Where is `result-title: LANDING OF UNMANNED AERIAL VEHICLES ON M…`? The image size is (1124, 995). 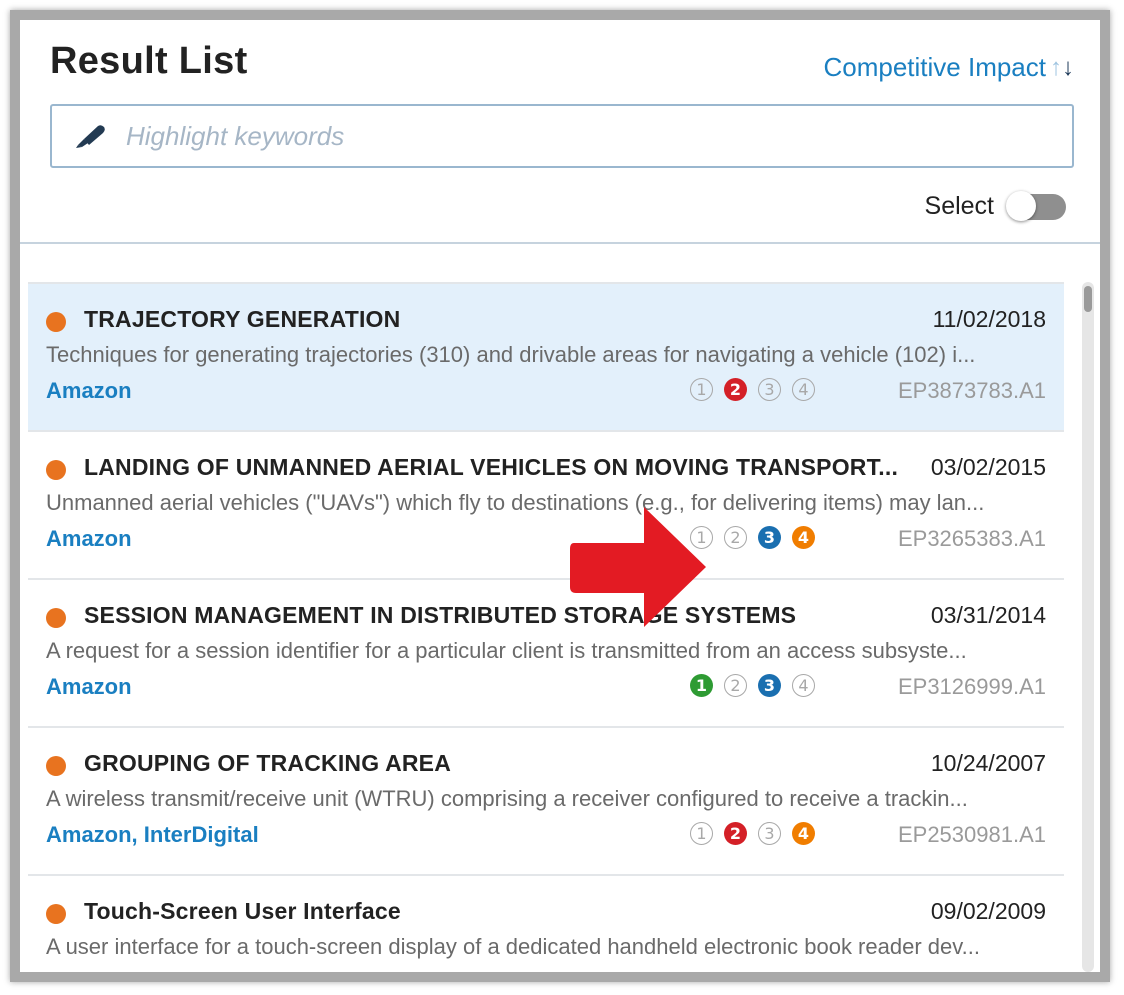 result-title: LANDING OF UNMANNED AERIAL VEHICLES ON M… is located at coordinates (491, 467).